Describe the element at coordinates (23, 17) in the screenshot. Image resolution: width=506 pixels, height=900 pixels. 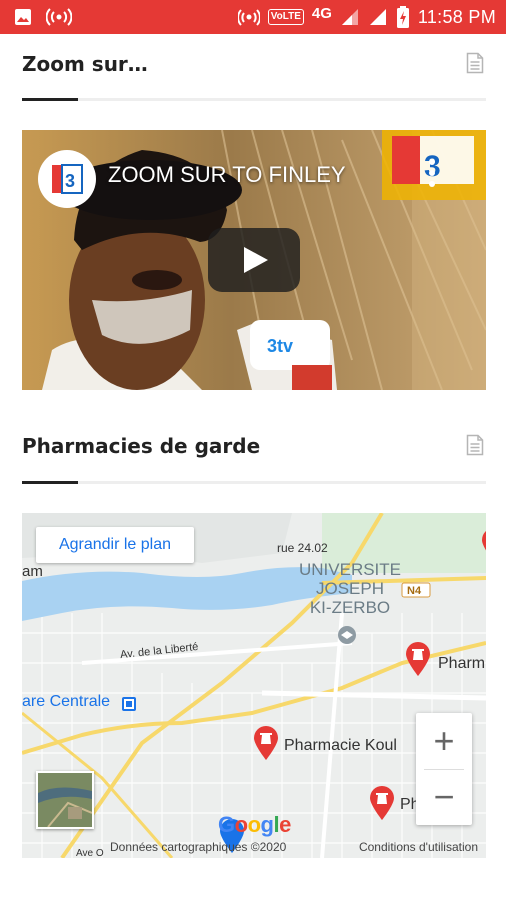
I see `image-notification-icon` at that location.